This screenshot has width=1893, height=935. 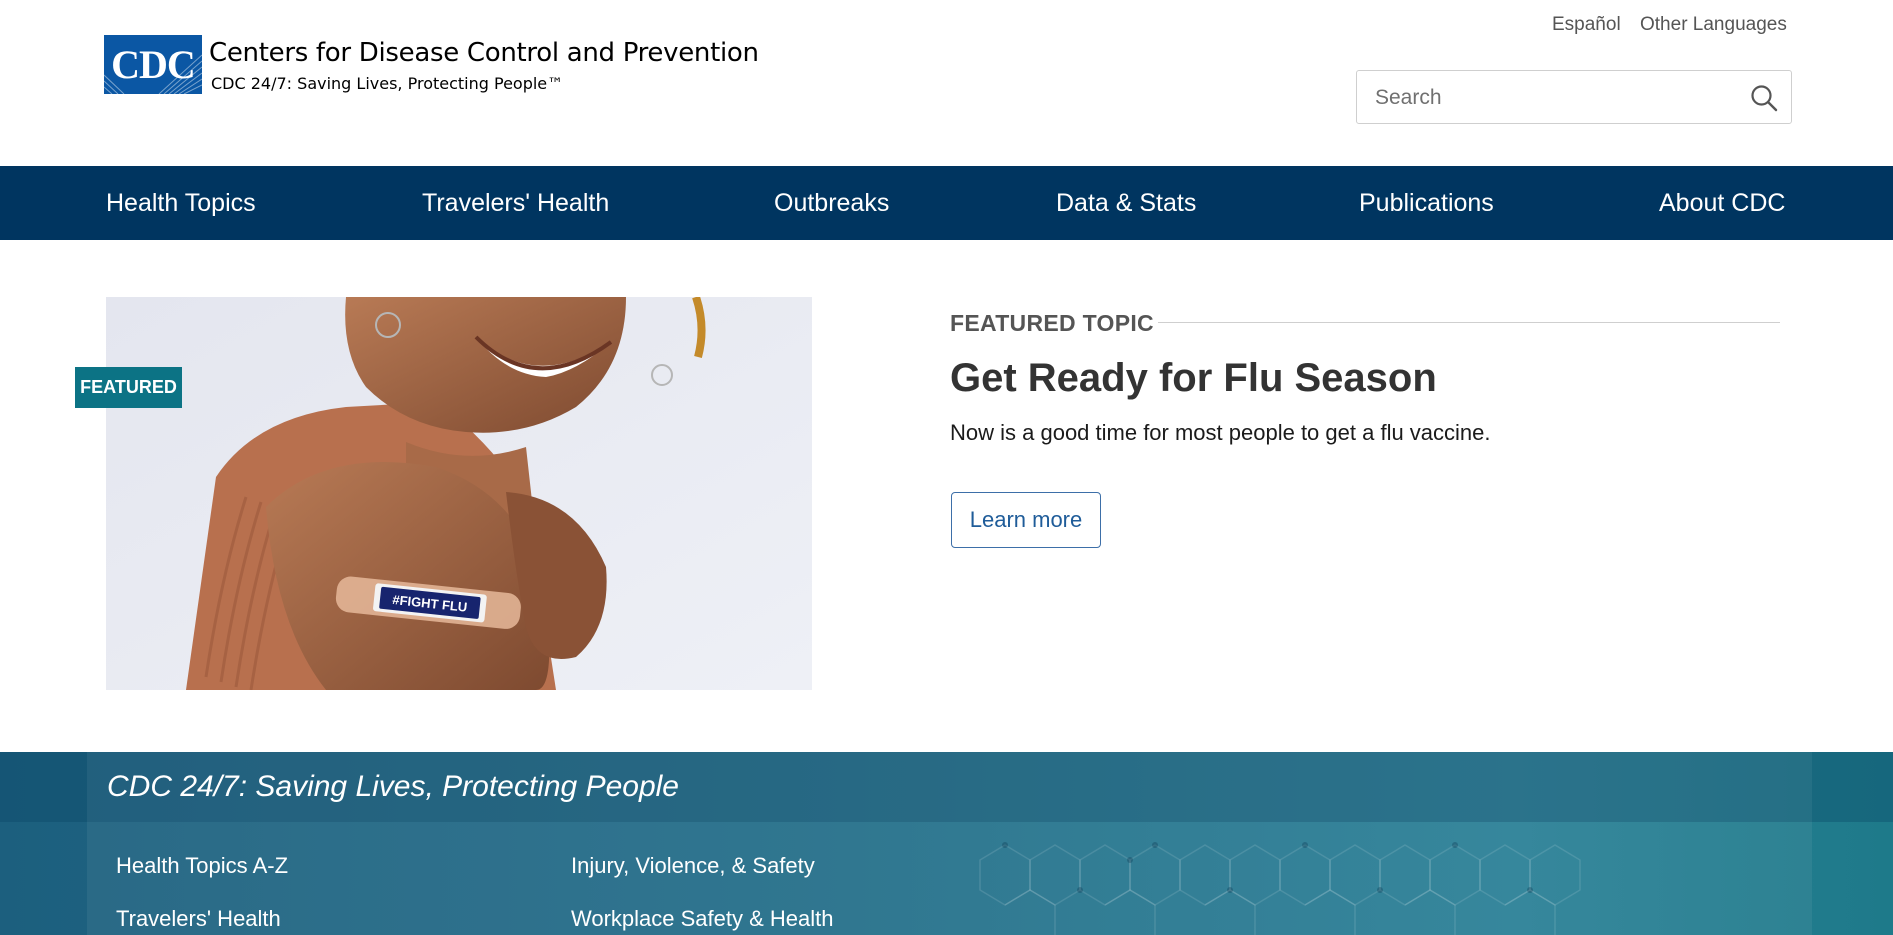 What do you see at coordinates (1193, 378) in the screenshot?
I see `featured-title: Get Ready for Flu Season` at bounding box center [1193, 378].